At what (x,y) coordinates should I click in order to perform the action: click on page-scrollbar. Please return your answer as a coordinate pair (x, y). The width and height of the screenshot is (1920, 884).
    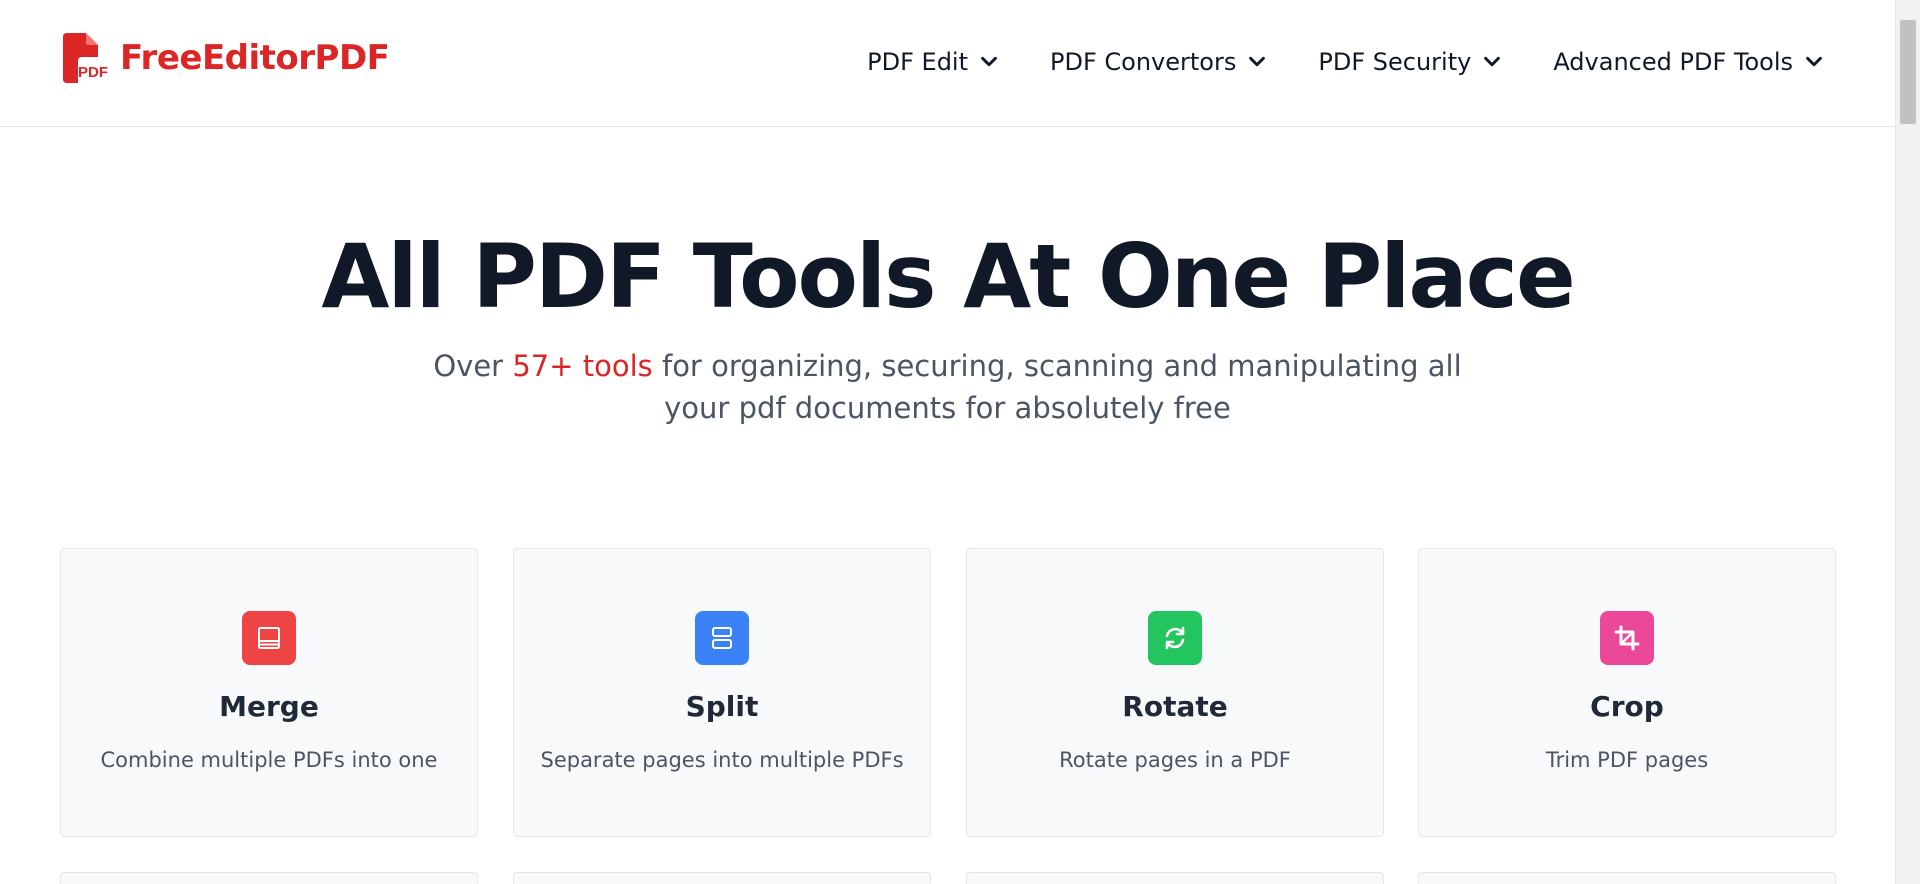
    Looking at the image, I should click on (1907, 442).